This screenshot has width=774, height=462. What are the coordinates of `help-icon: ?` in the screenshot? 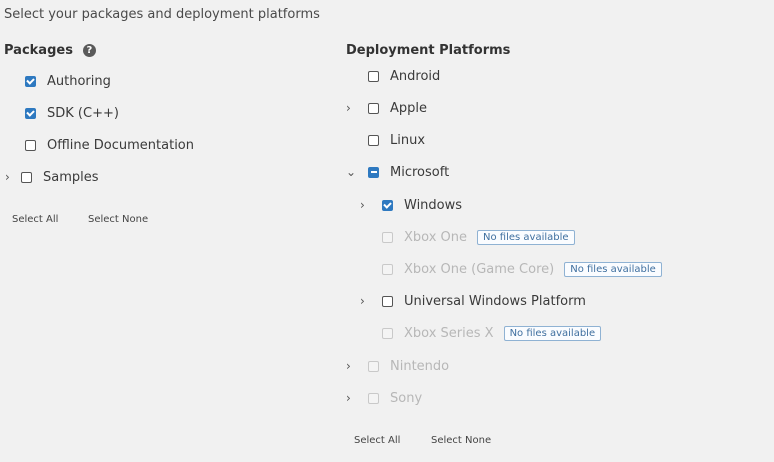 It's located at (89, 50).